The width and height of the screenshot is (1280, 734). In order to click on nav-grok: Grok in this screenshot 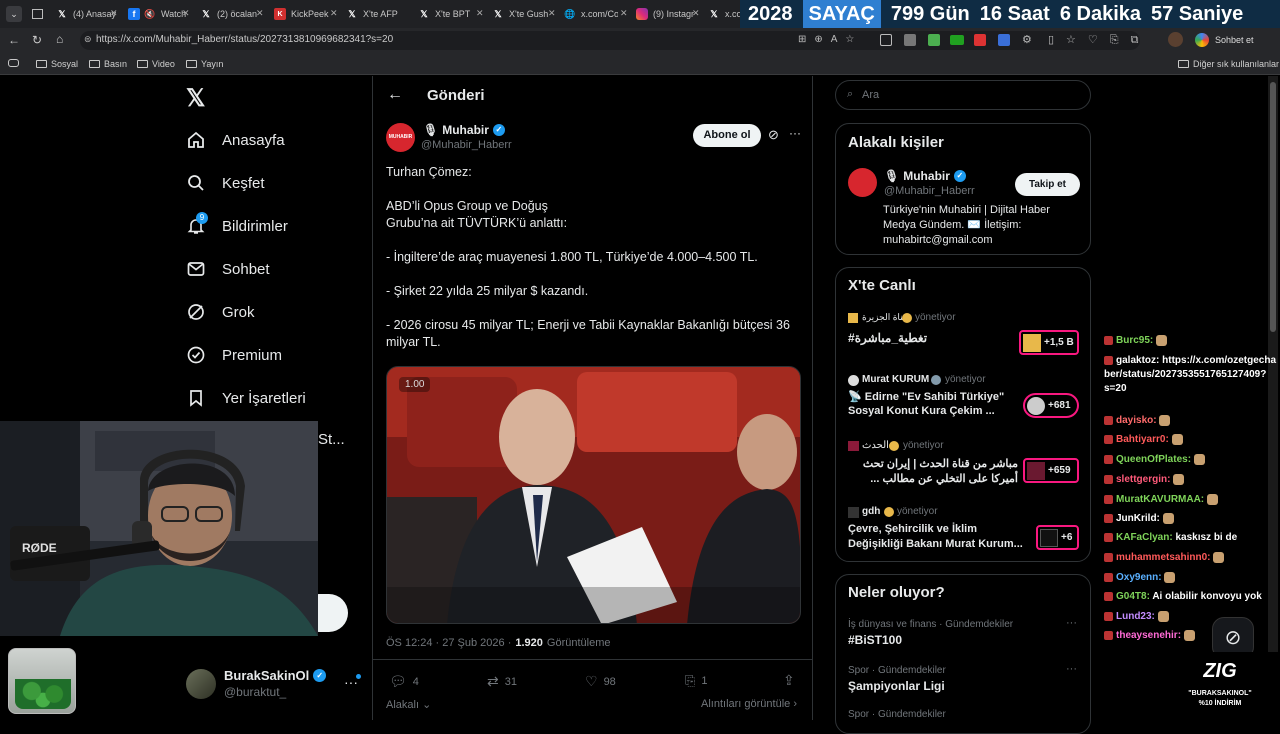, I will do `click(220, 312)`.